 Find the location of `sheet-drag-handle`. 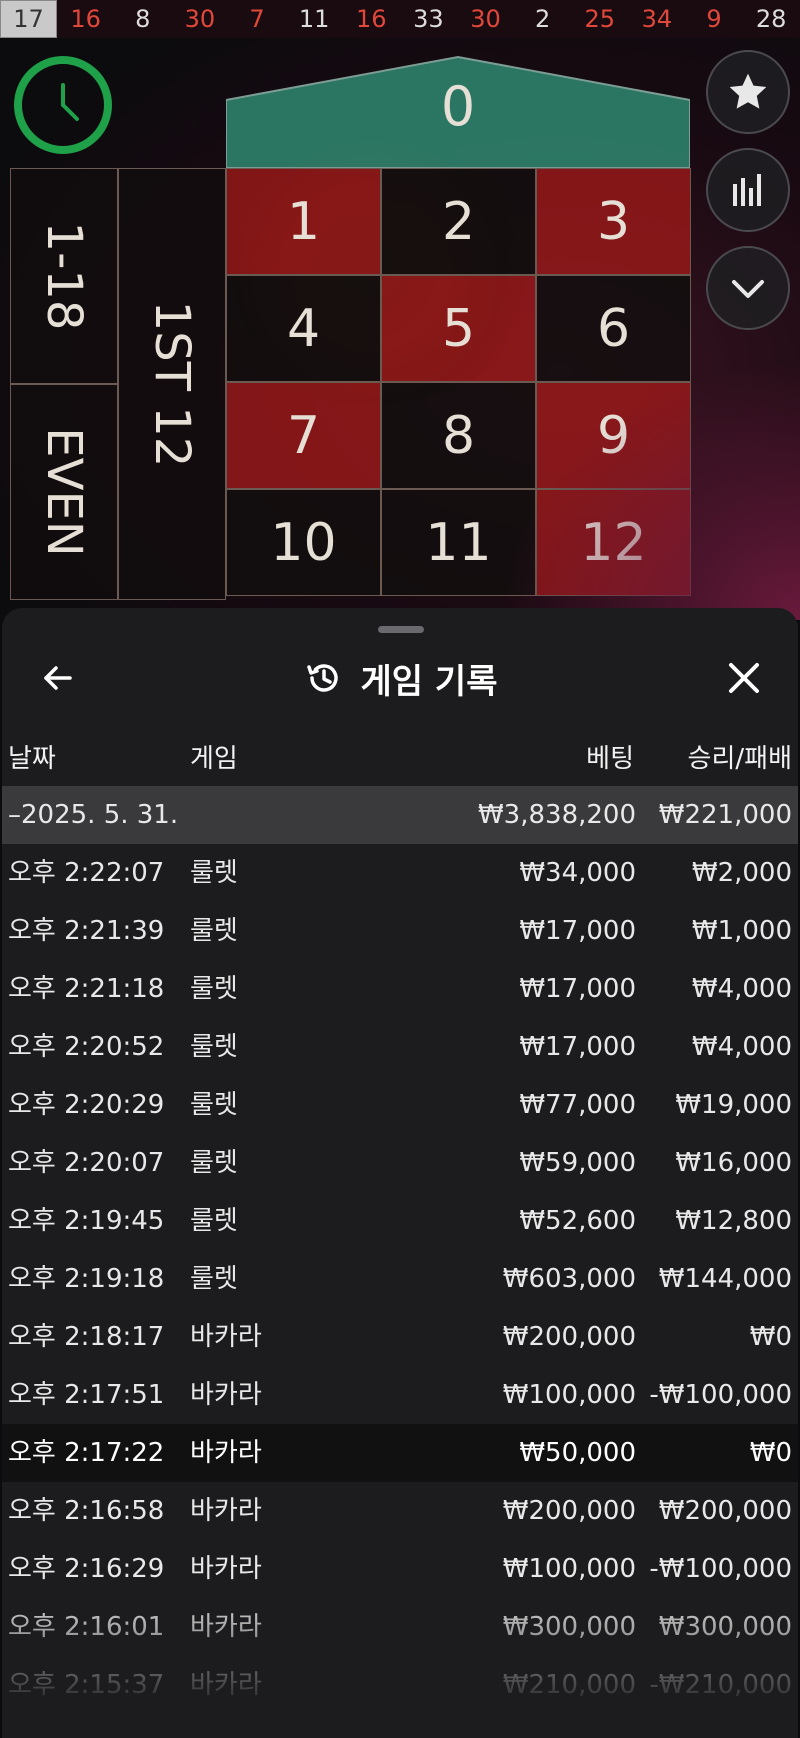

sheet-drag-handle is located at coordinates (401, 629).